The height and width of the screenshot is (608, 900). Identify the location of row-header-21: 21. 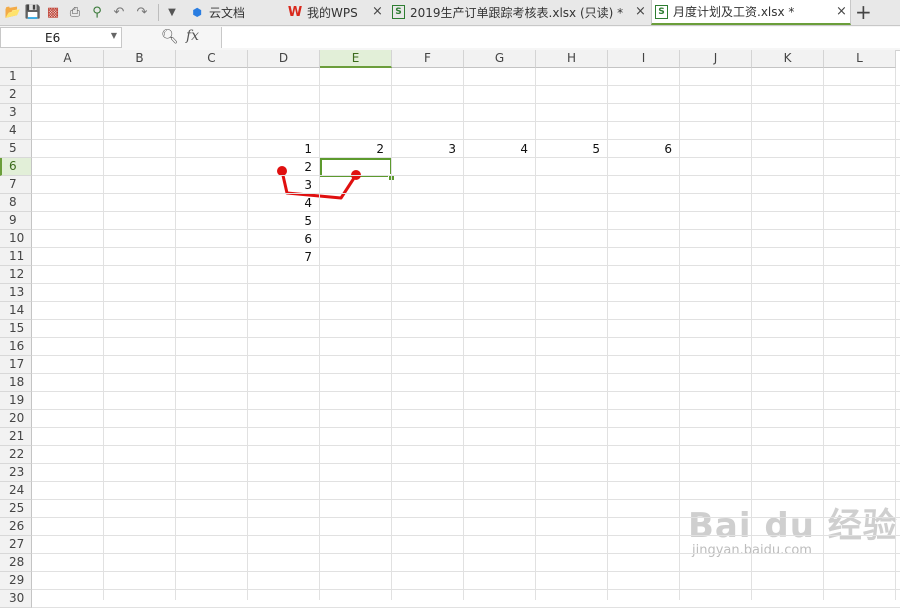
(16, 437).